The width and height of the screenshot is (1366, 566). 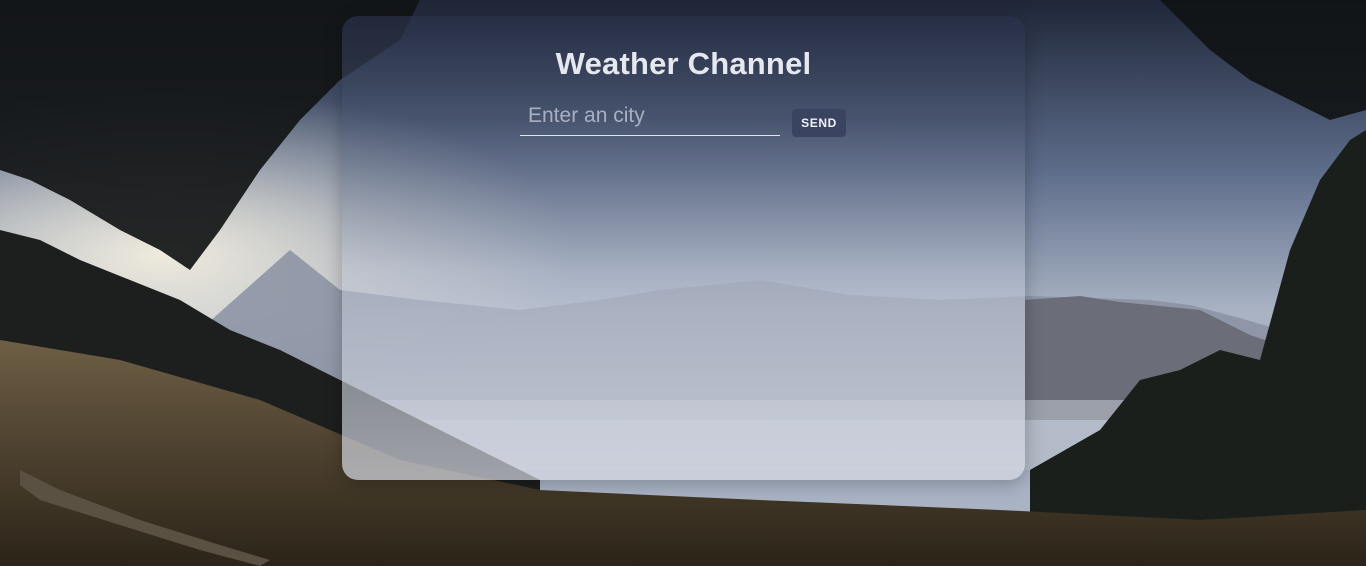 I want to click on search-form: SEND, so click(x=685, y=117).